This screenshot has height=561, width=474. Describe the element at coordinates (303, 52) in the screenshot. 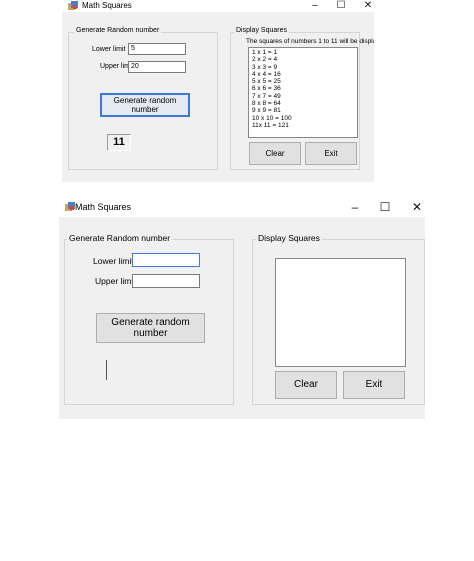

I see `list-item: 1 x 1 = 1` at that location.